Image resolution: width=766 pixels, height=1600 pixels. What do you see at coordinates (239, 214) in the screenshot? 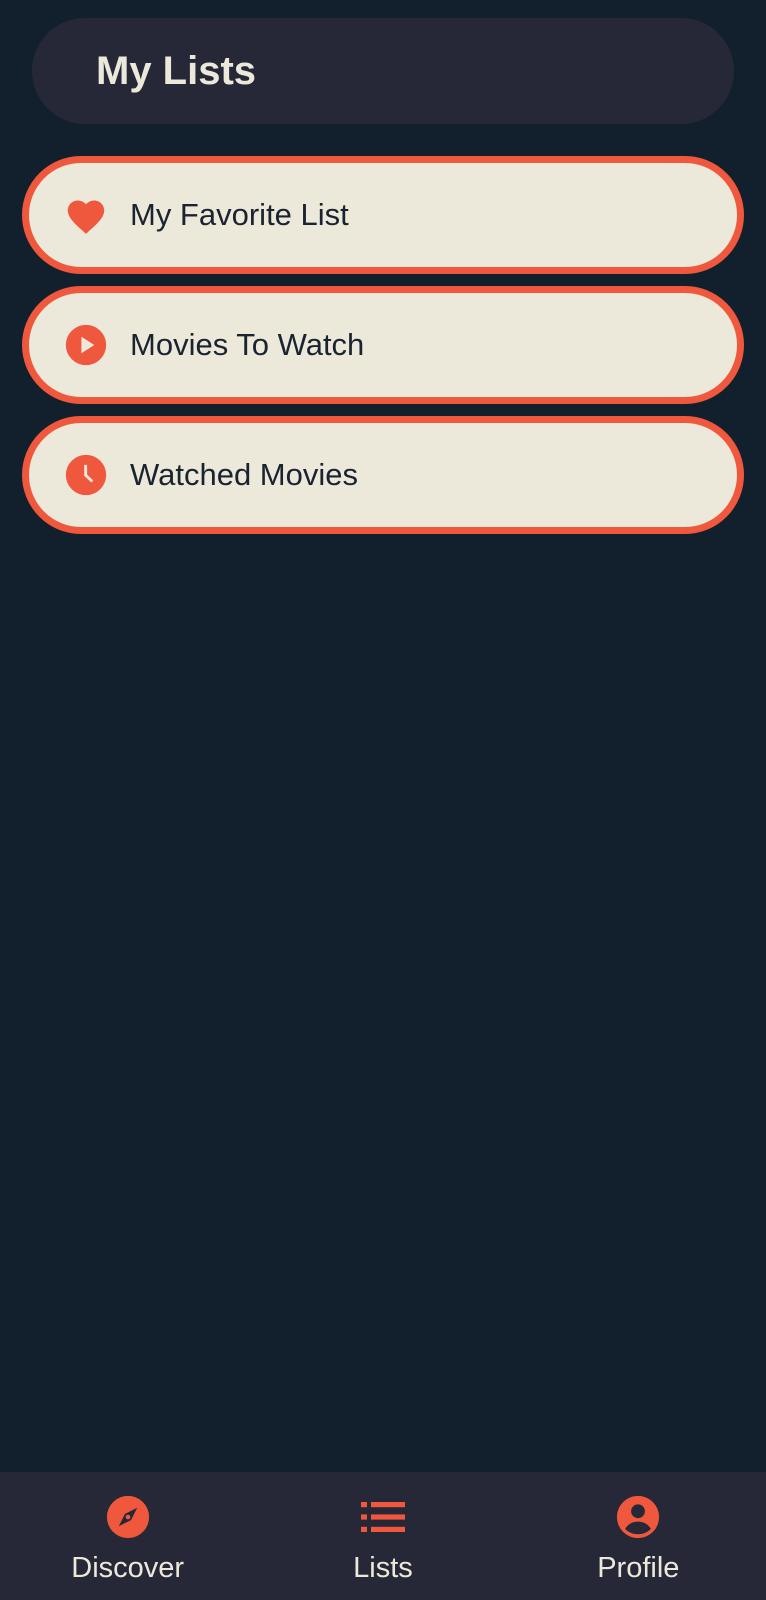
I see `list-item-label: My Favorite List` at bounding box center [239, 214].